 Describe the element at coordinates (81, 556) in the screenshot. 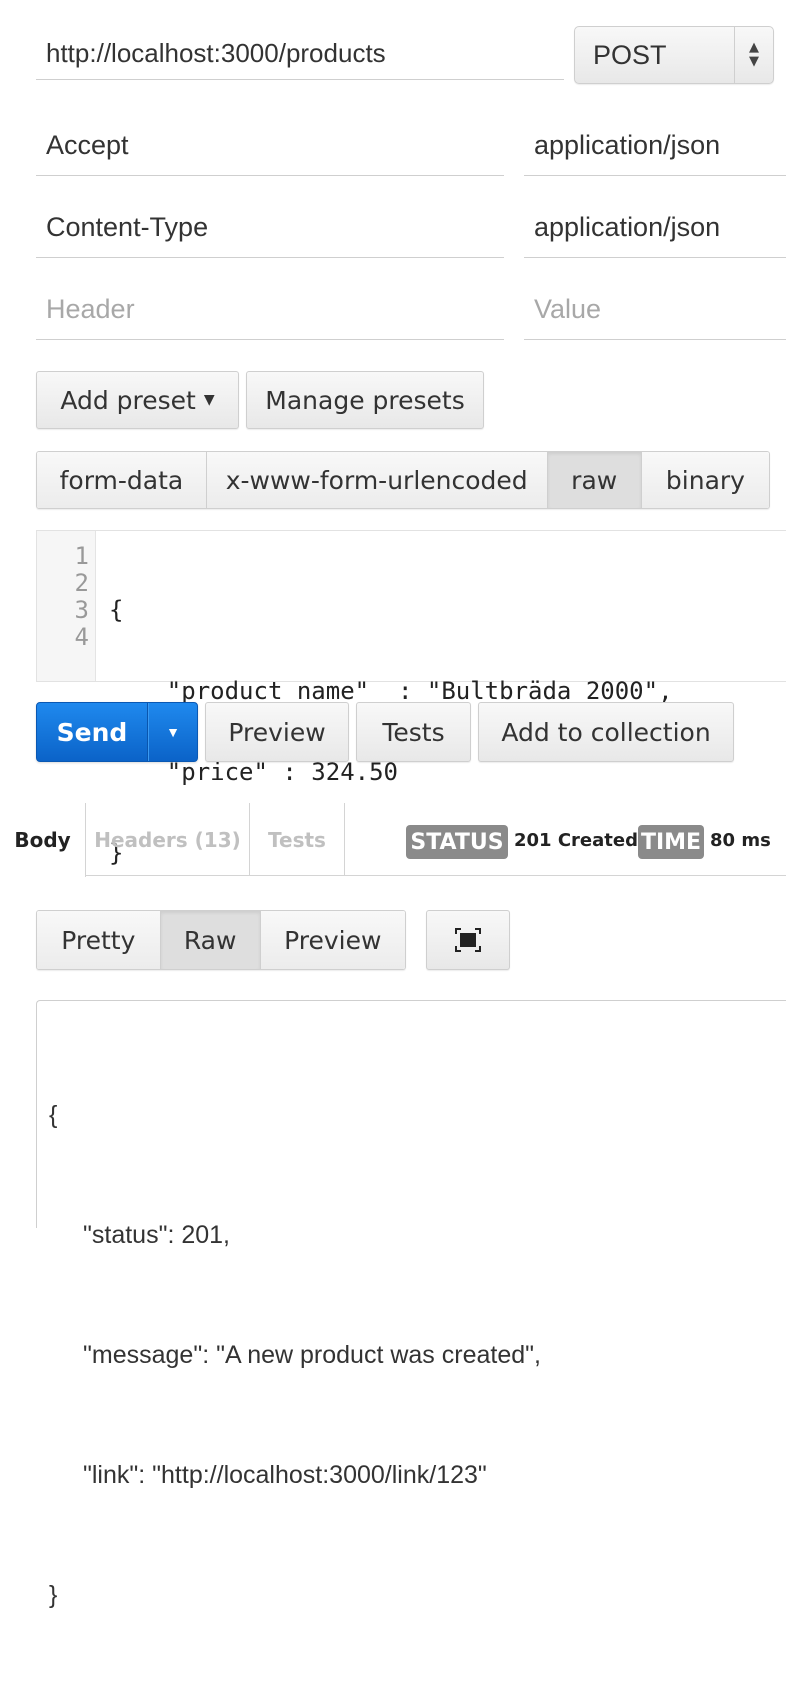

I see `line-number: 1` at that location.